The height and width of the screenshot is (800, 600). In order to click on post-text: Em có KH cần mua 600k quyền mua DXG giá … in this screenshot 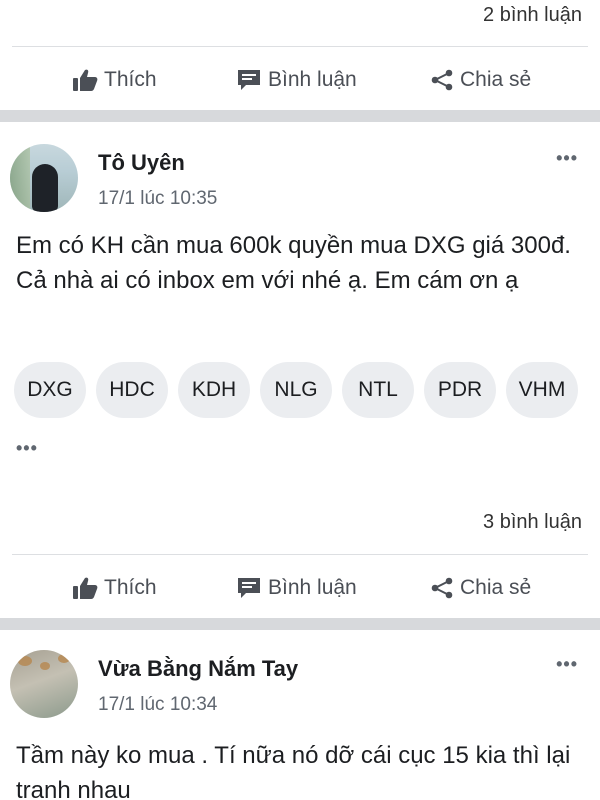, I will do `click(293, 263)`.